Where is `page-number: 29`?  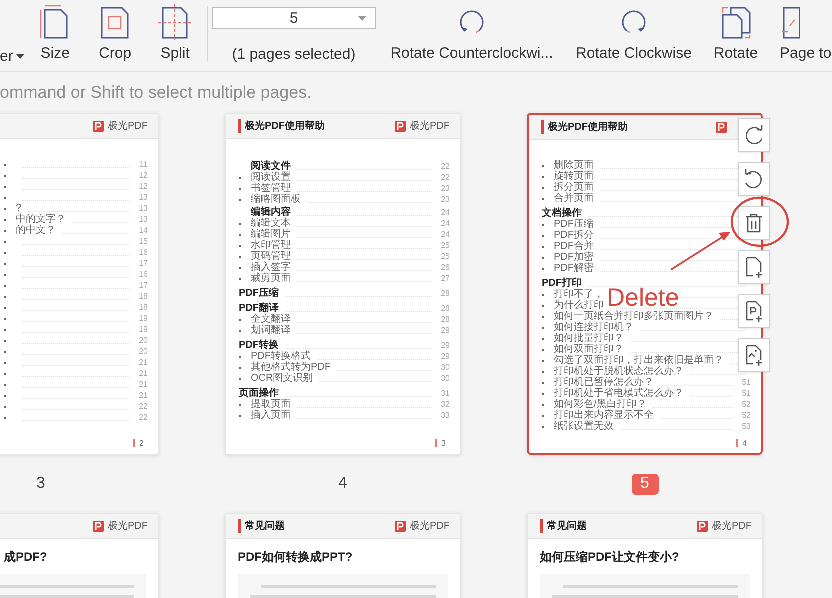 page-number: 29 is located at coordinates (445, 345).